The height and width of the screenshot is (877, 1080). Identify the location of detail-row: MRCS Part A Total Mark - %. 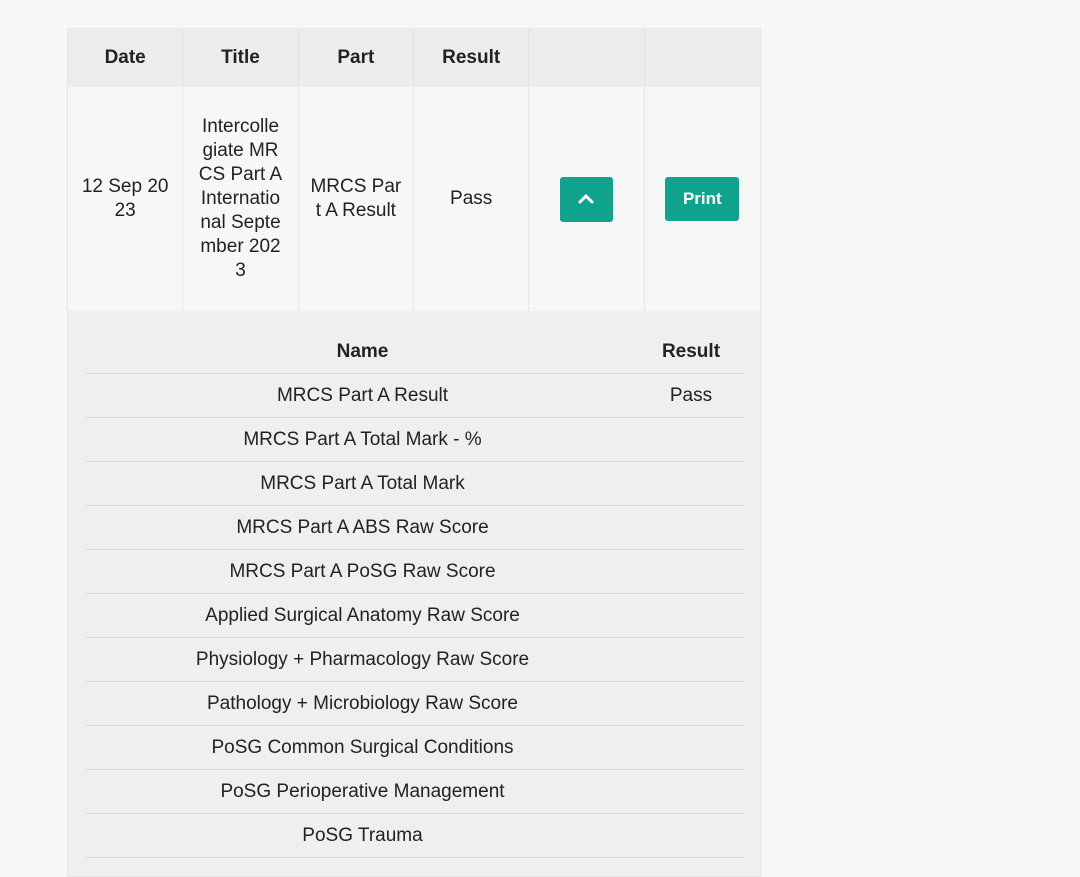
(414, 440).